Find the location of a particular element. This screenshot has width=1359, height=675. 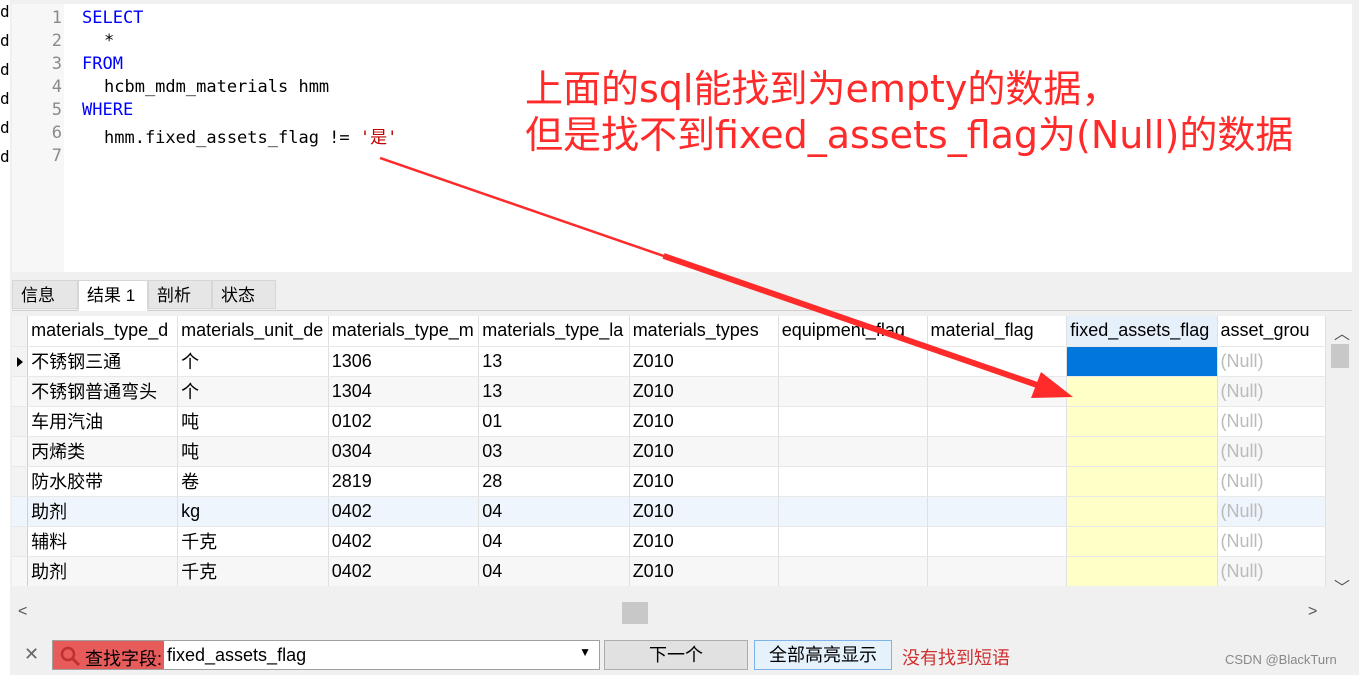

arrow-head-icon is located at coordinates (1052, 385).